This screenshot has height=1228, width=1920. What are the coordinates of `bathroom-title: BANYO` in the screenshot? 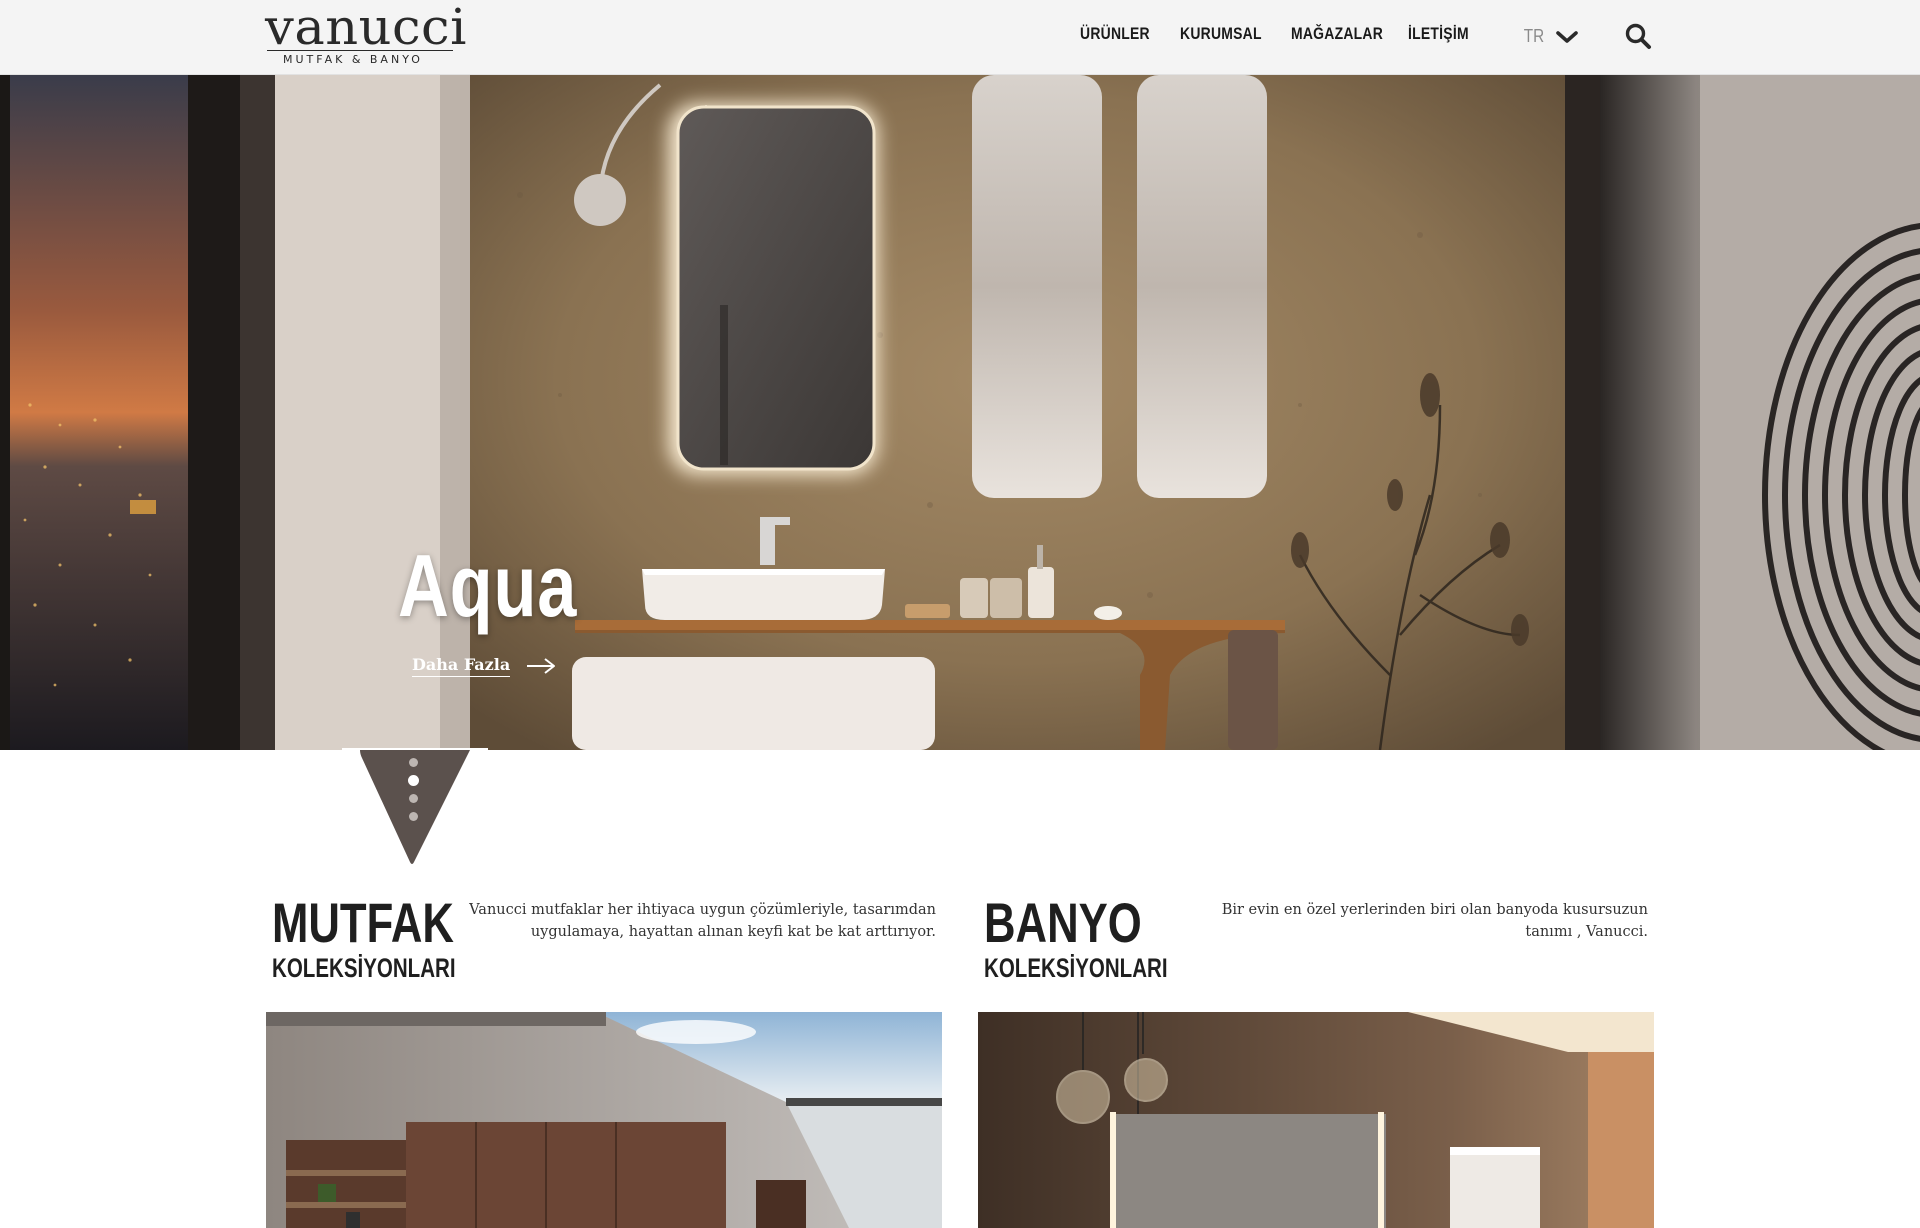 It's located at (1063, 922).